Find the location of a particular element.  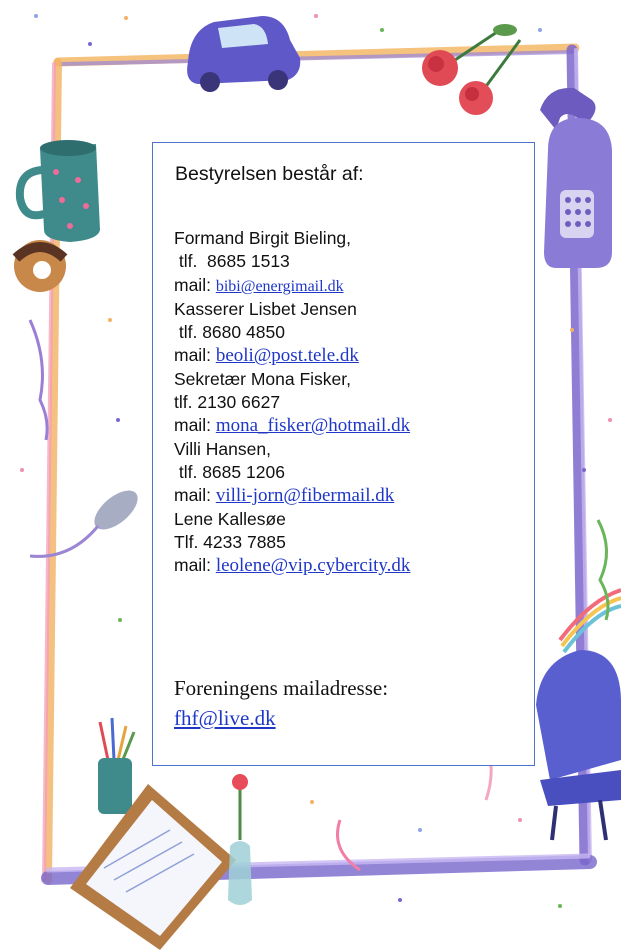

member-mail-line: mail: mona_fisker@hotmail.dk is located at coordinates (349, 425).